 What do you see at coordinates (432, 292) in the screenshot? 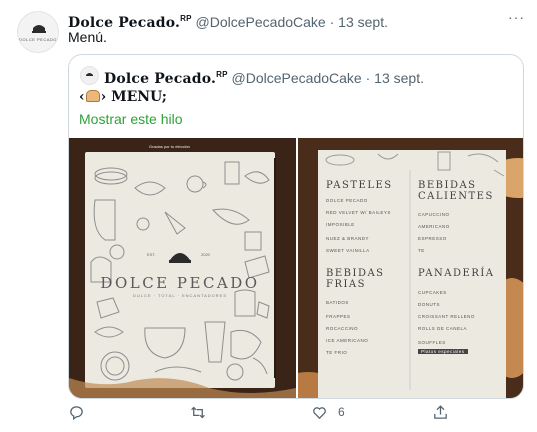
I see `menu-item: CUPCAKES` at bounding box center [432, 292].